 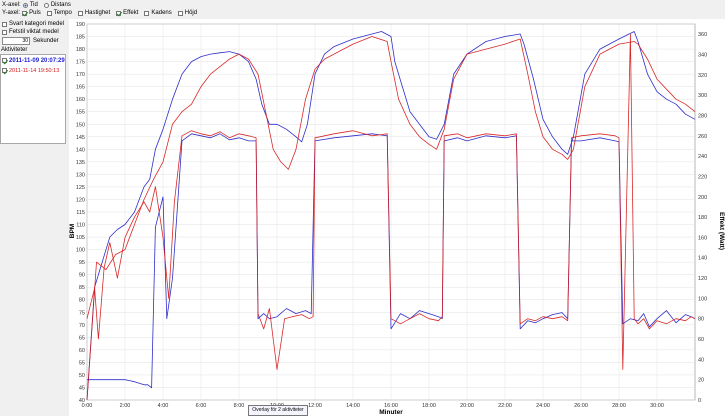 What do you see at coordinates (467, 406) in the screenshot?
I see `x-tick-label: 20:00` at bounding box center [467, 406].